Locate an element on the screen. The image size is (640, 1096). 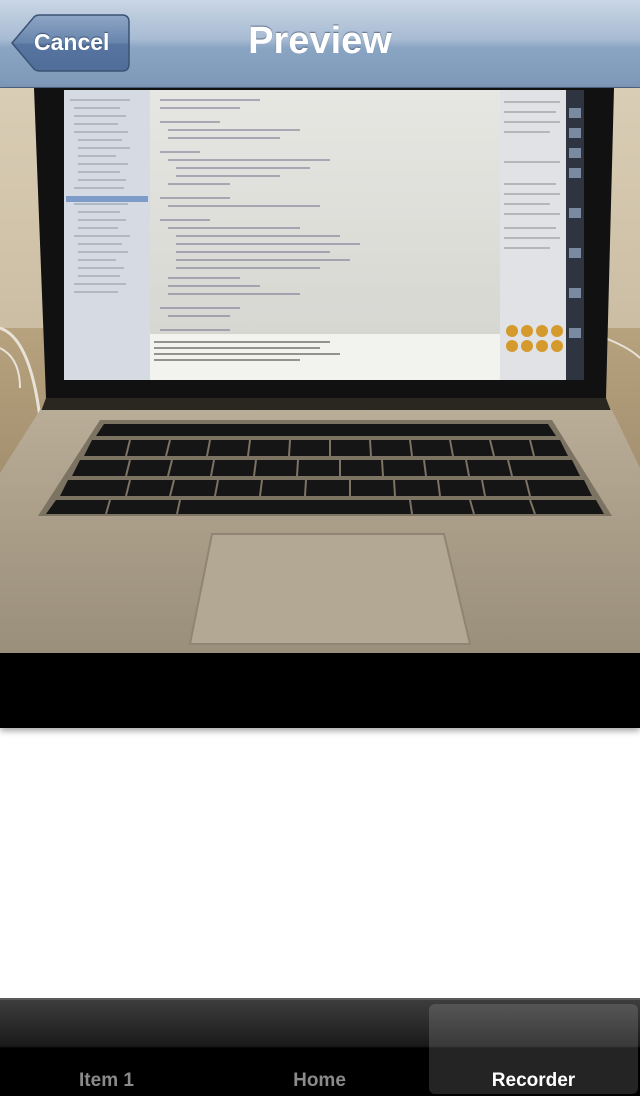
tab-item-1: Item 1 is located at coordinates (106, 1048).